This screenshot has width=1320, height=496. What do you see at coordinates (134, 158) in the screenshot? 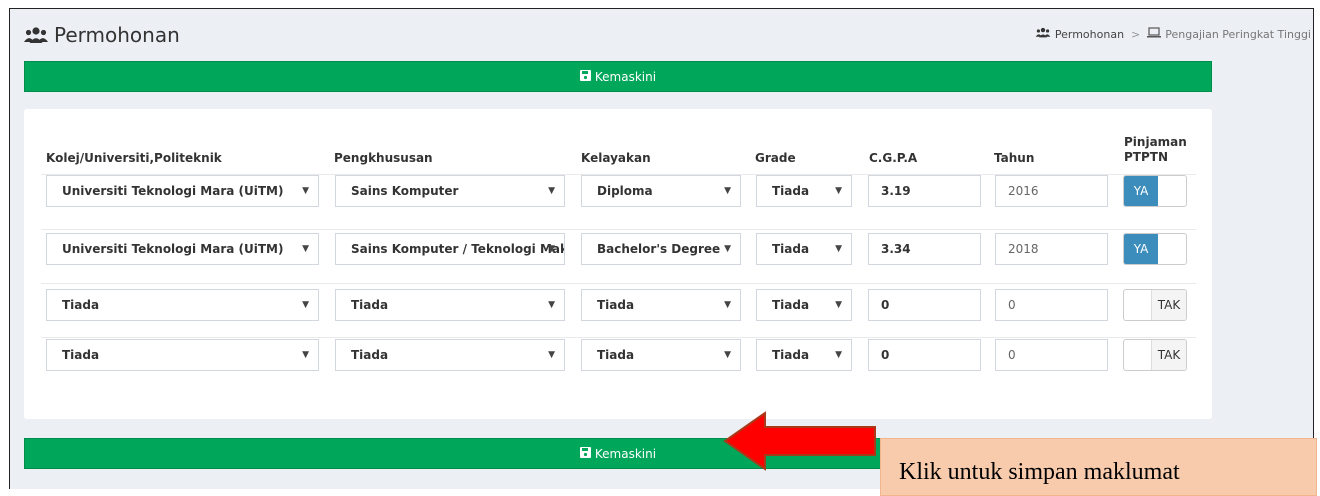
I see `header-institution: Kolej/Universiti,Politeknik` at bounding box center [134, 158].